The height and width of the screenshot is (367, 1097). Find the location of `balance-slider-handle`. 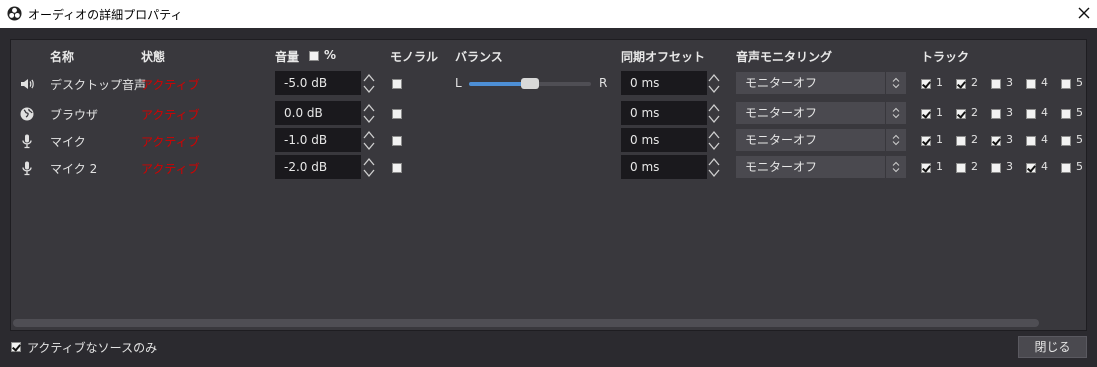

balance-slider-handle is located at coordinates (530, 83).